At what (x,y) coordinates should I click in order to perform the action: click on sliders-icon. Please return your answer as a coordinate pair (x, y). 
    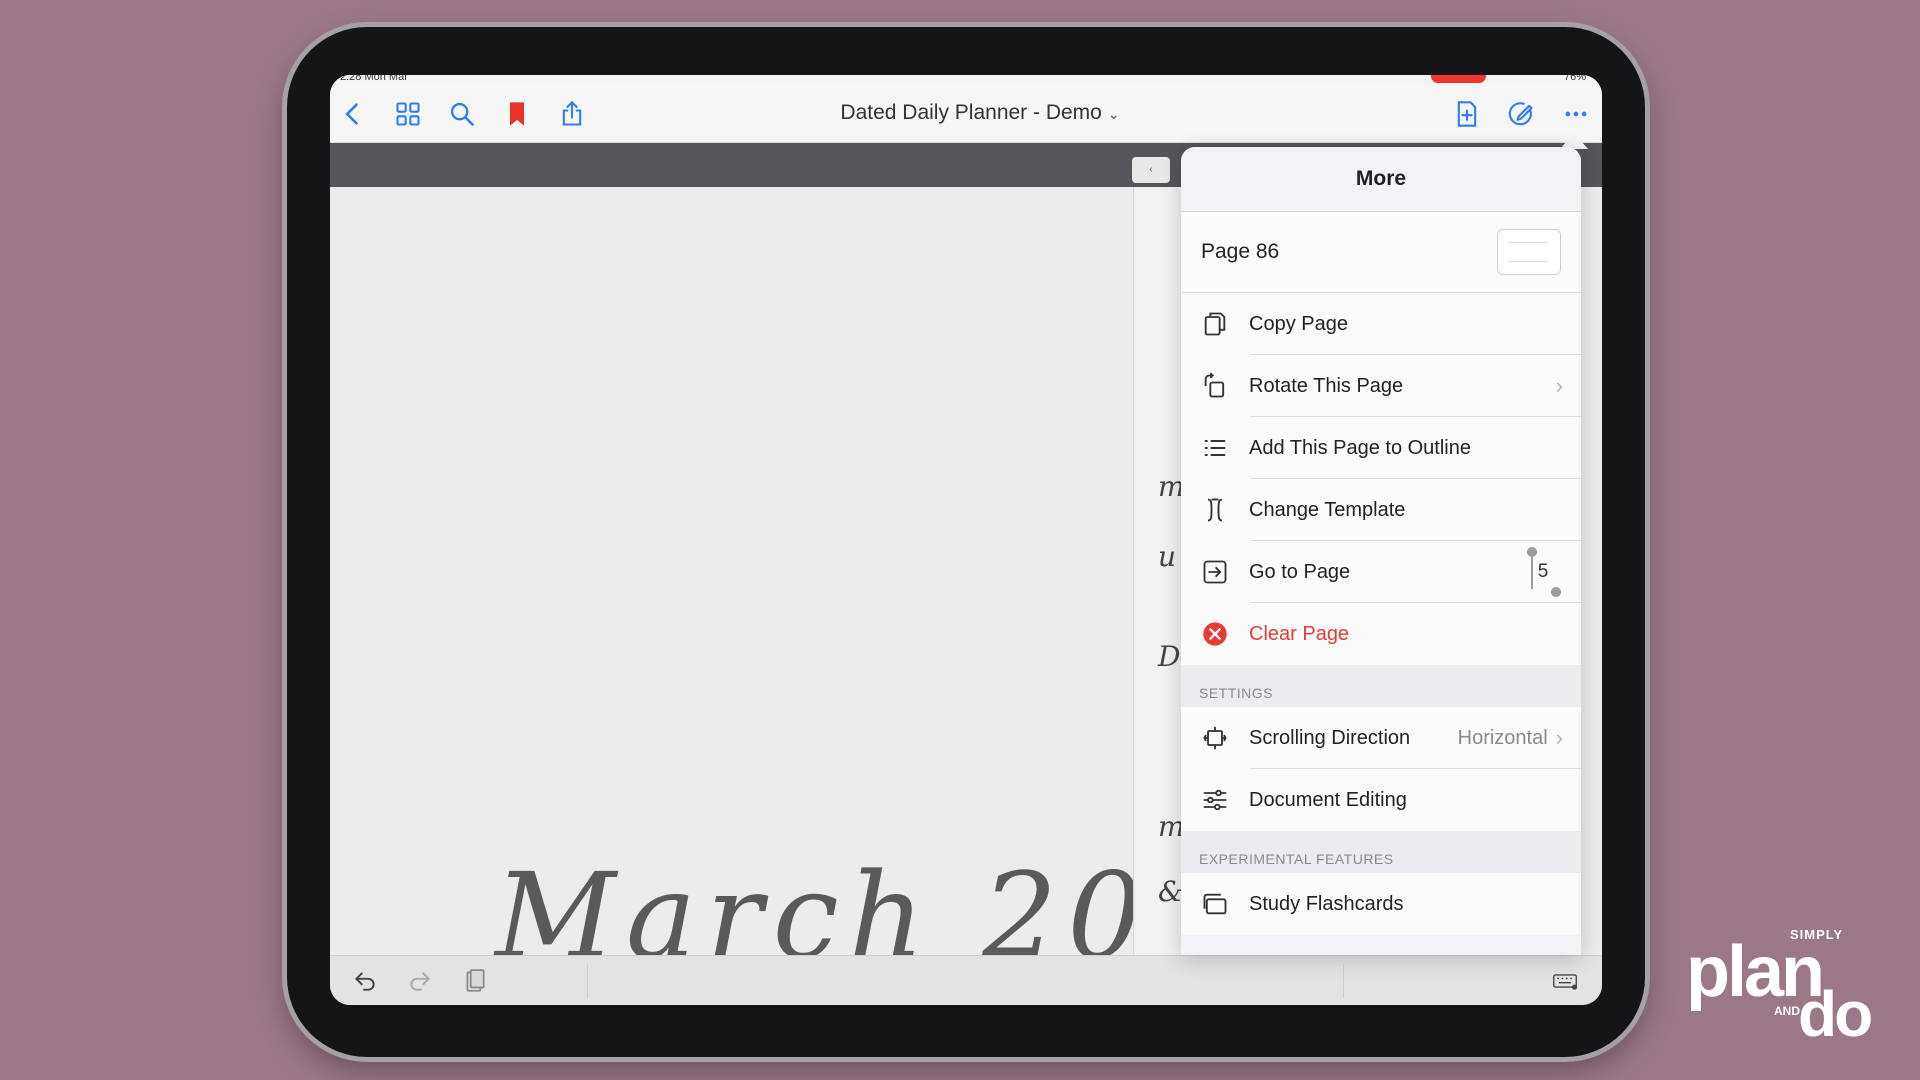
    Looking at the image, I should click on (1215, 800).